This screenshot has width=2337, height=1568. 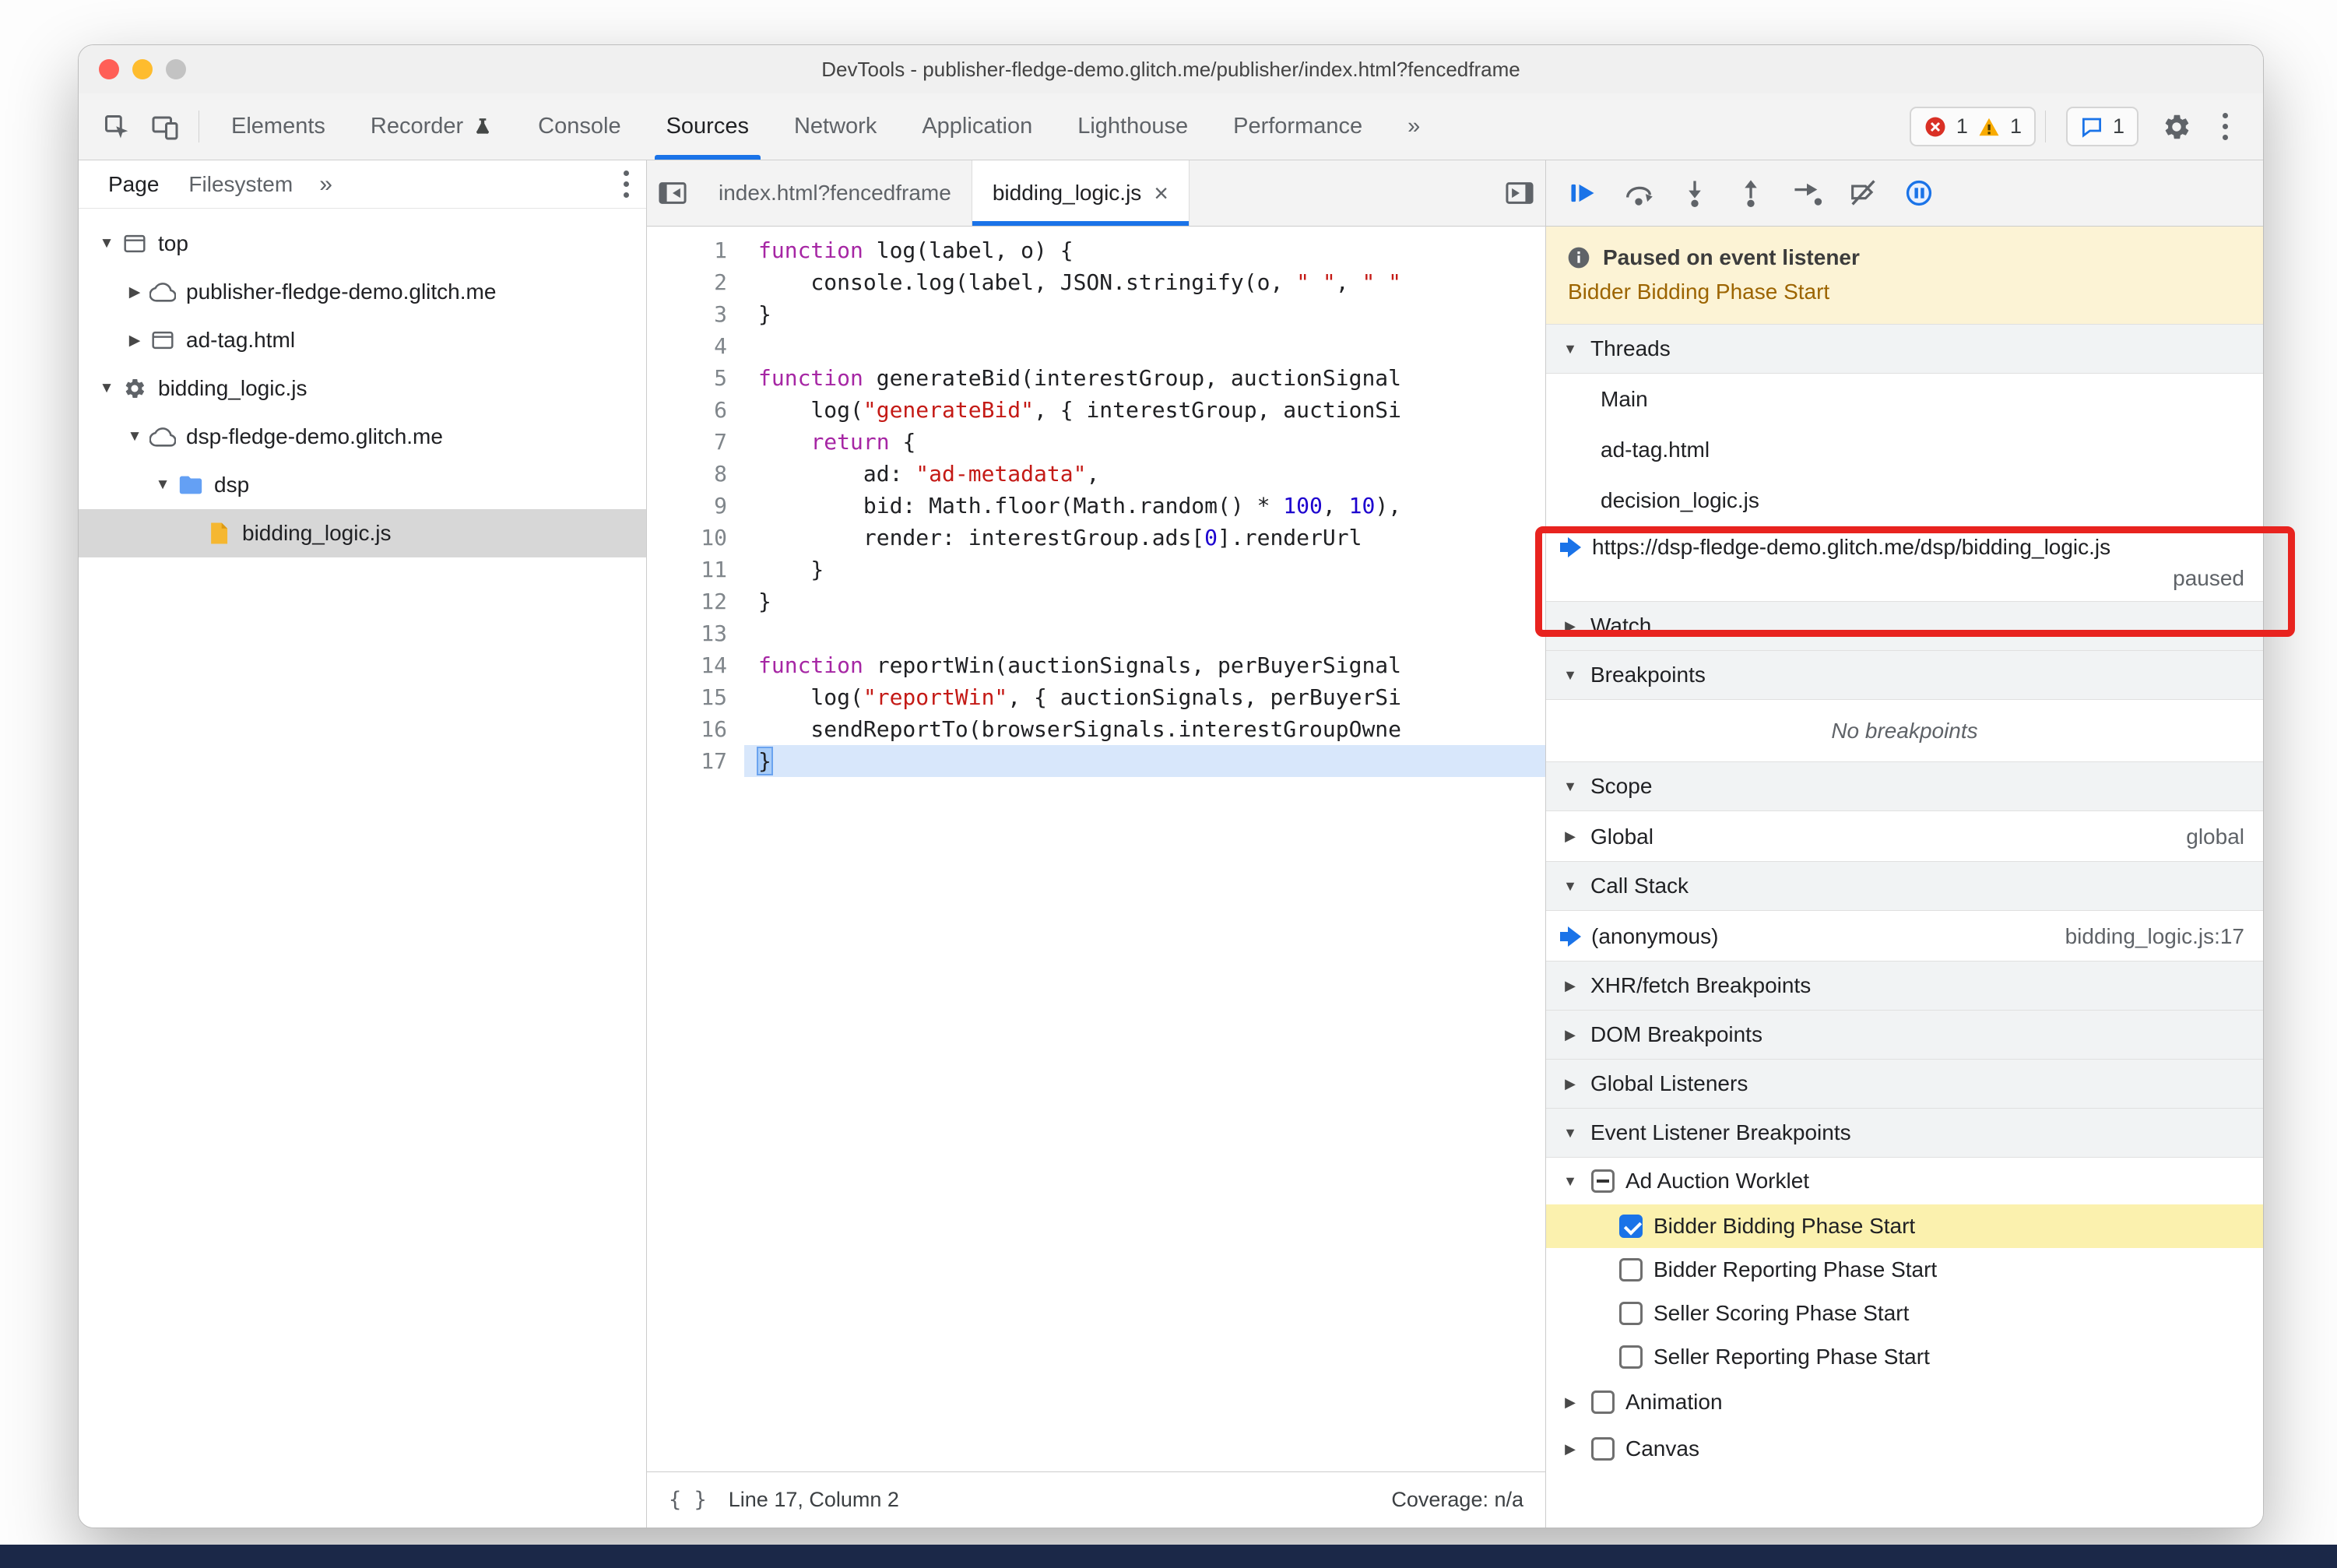 What do you see at coordinates (1145, 250) in the screenshot?
I see `code-line: function log(label, o) {` at bounding box center [1145, 250].